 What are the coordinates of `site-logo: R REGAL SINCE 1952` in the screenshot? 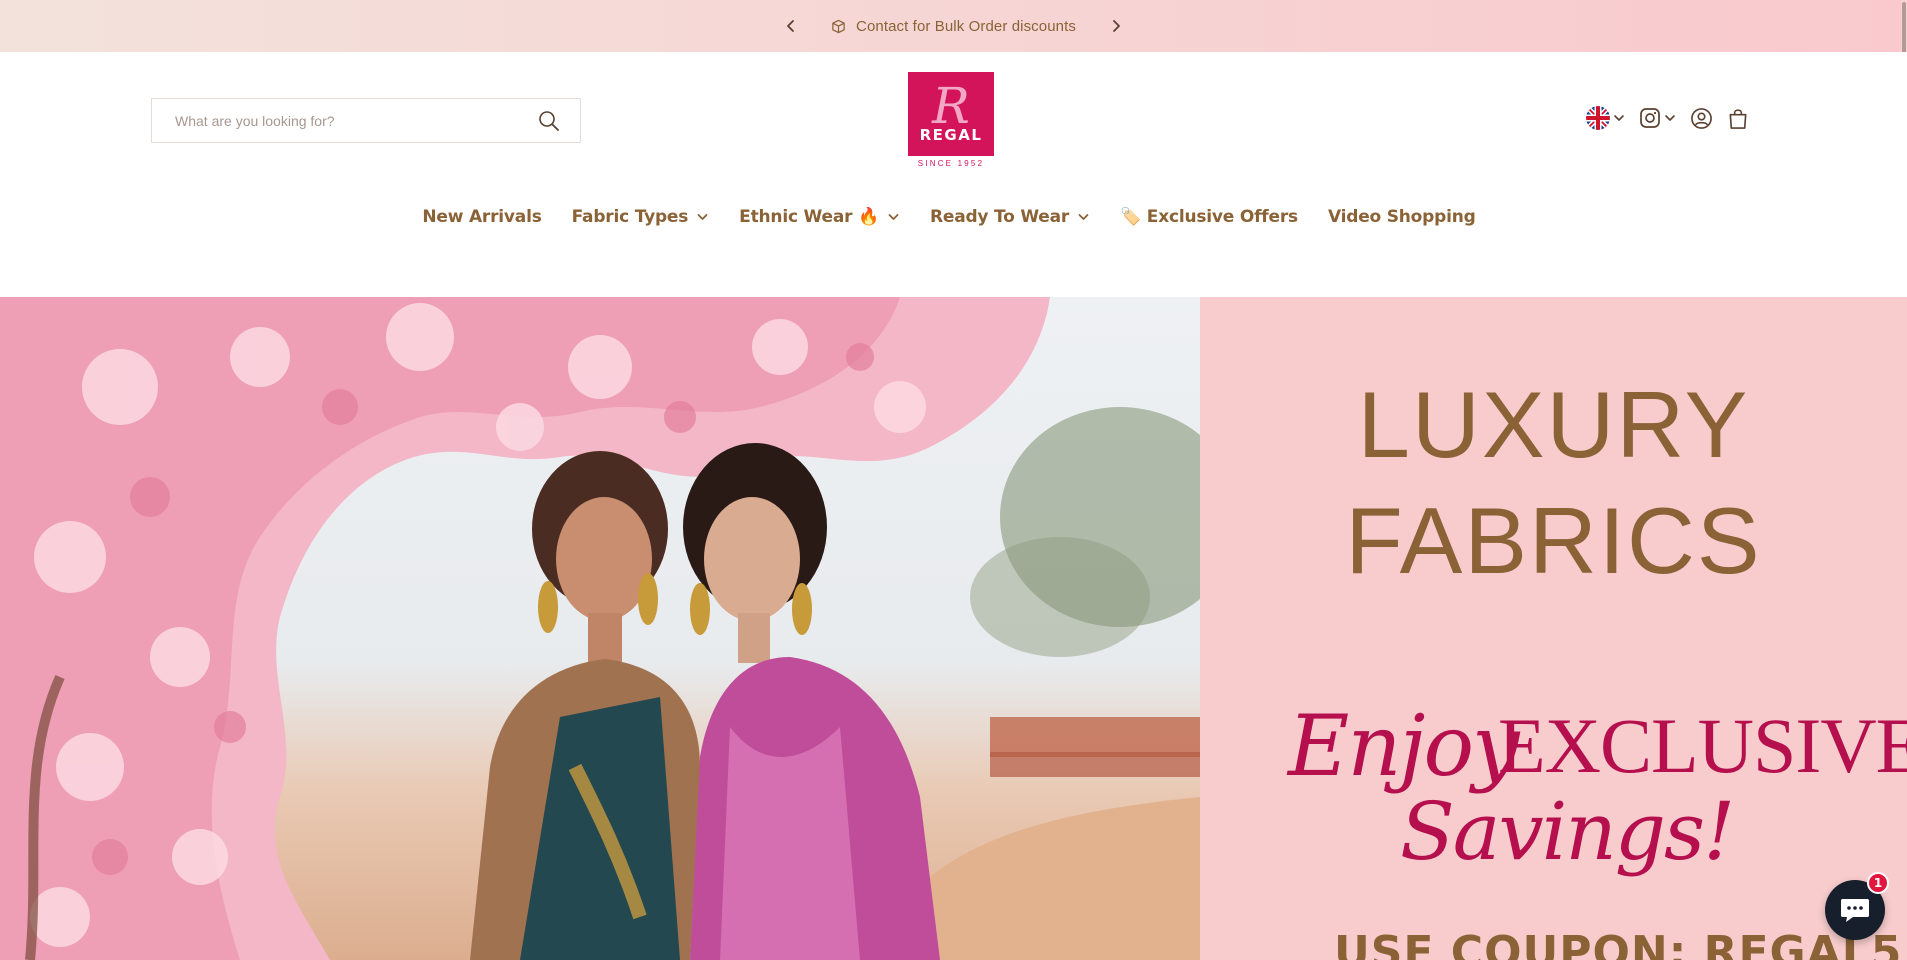 It's located at (951, 120).